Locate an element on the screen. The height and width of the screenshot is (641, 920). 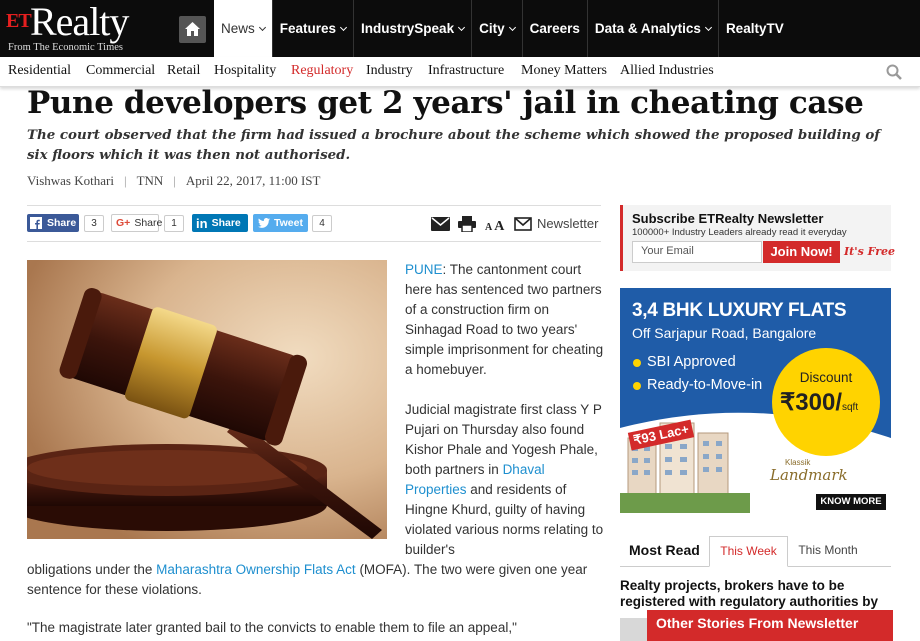
logo-tagline: From The Economic Times is located at coordinates (66, 47).